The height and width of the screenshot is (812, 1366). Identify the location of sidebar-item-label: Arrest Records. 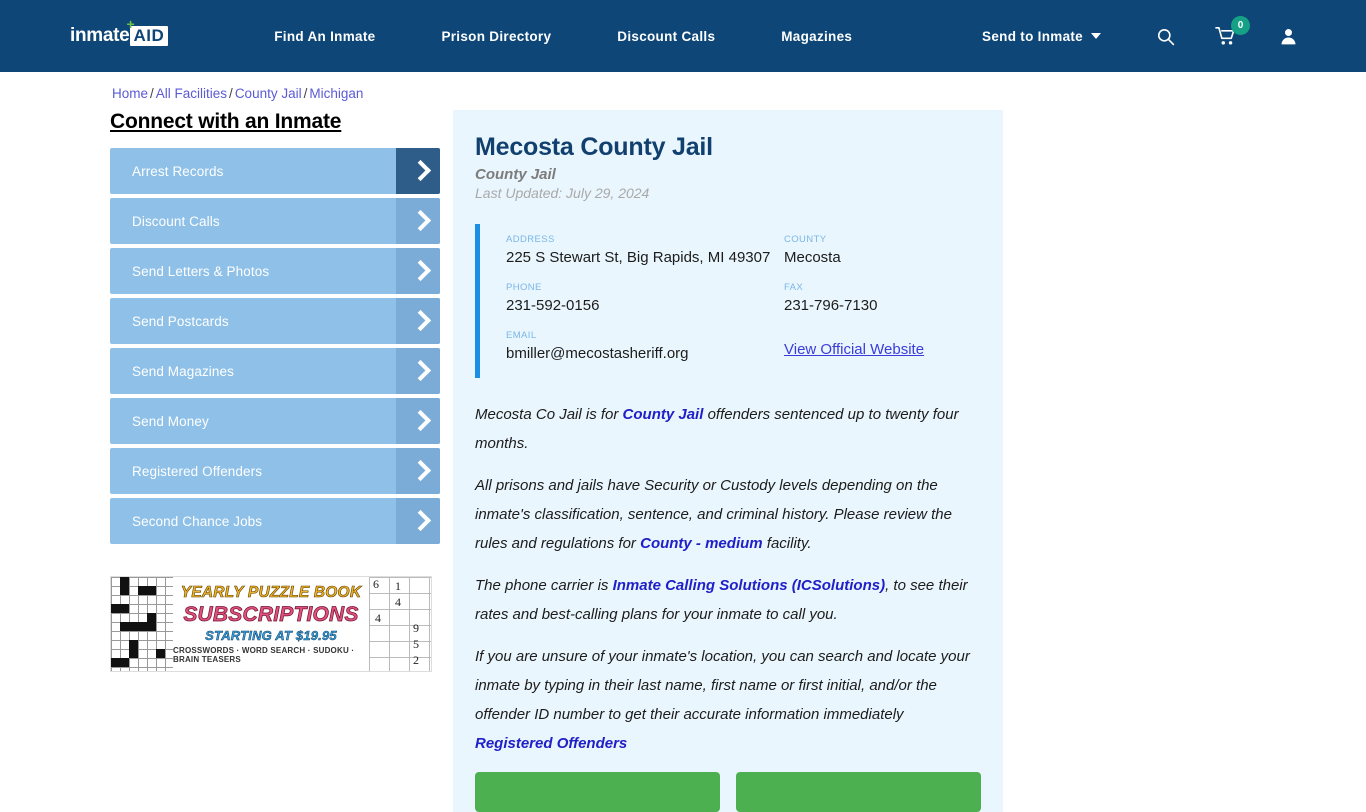
(178, 171).